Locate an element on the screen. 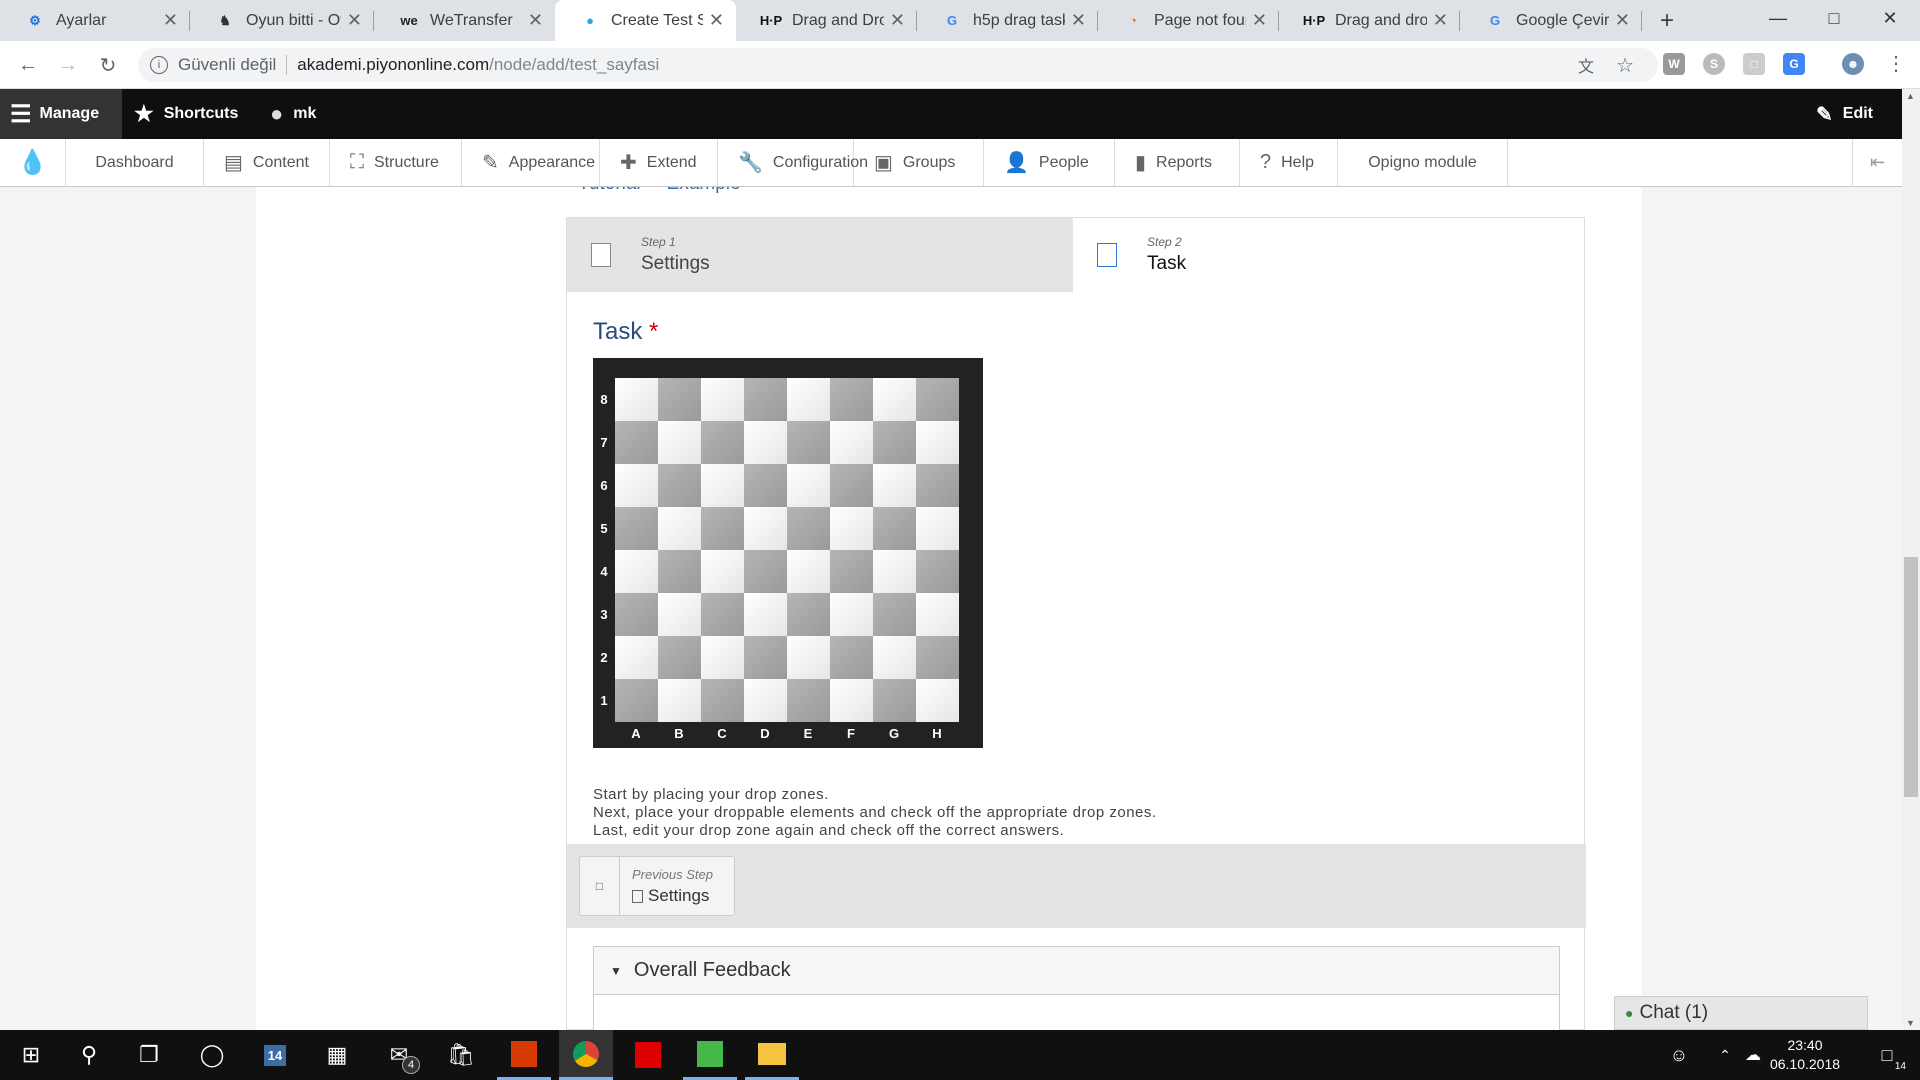 The width and height of the screenshot is (1920, 1080). scrollbar-thumb is located at coordinates (1911, 677).